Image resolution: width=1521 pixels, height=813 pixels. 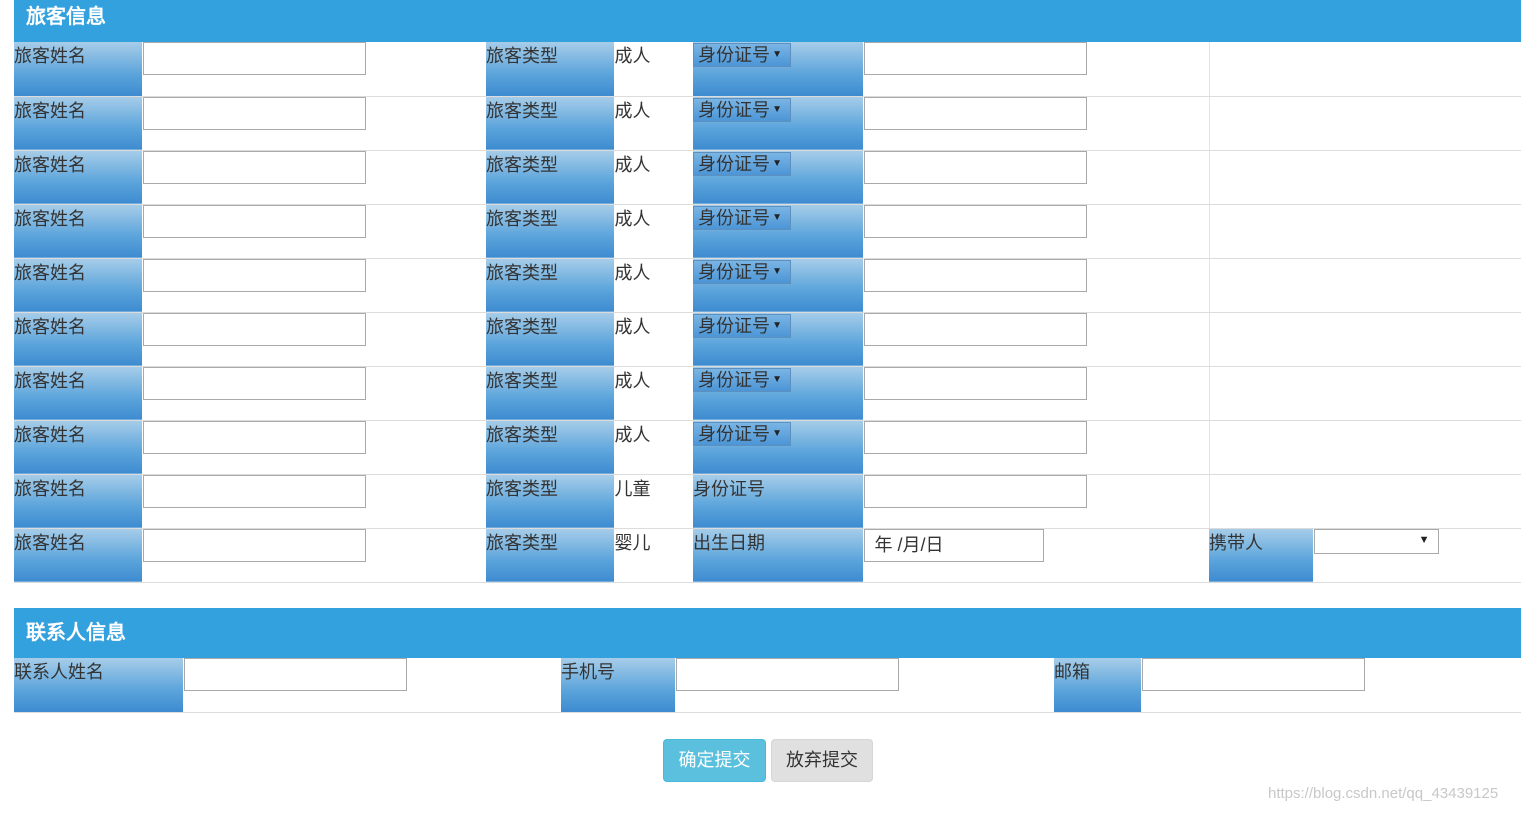 I want to click on cancel-submit-button: 放弃提交, so click(x=822, y=760).